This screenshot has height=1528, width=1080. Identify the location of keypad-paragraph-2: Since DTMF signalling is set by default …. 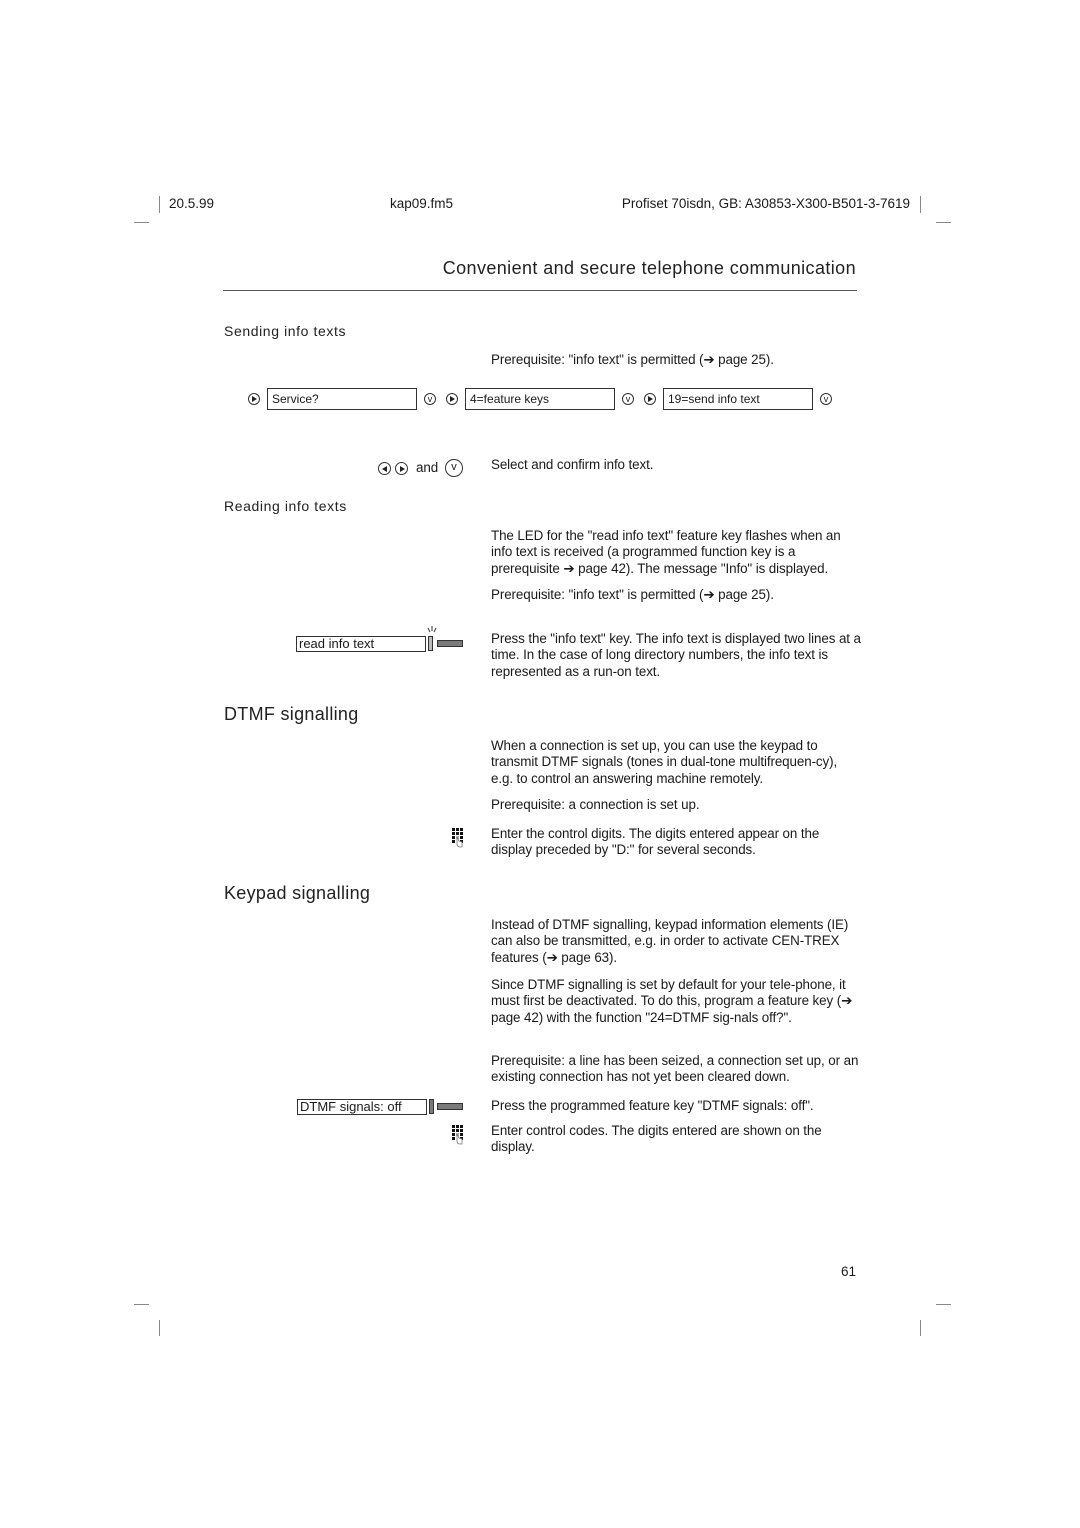
(672, 1001).